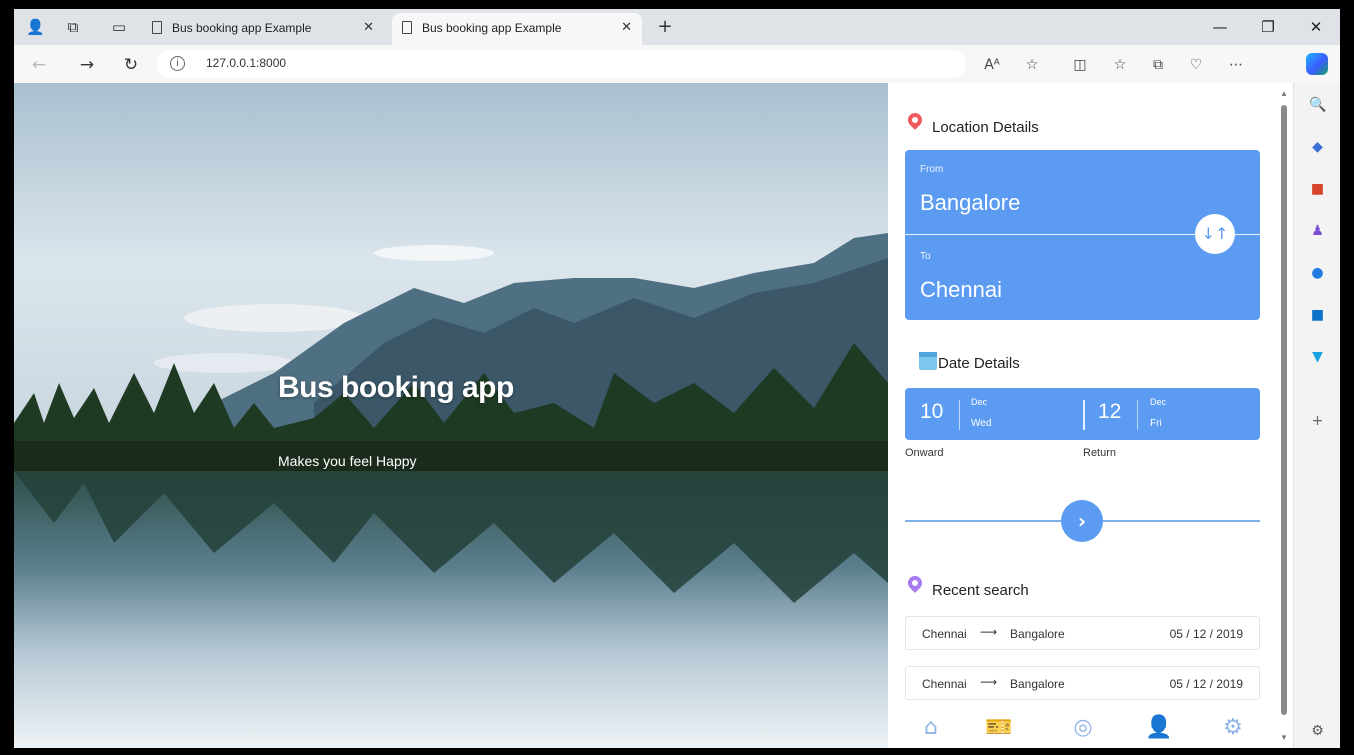  What do you see at coordinates (932, 169) in the screenshot?
I see `from-label: From` at bounding box center [932, 169].